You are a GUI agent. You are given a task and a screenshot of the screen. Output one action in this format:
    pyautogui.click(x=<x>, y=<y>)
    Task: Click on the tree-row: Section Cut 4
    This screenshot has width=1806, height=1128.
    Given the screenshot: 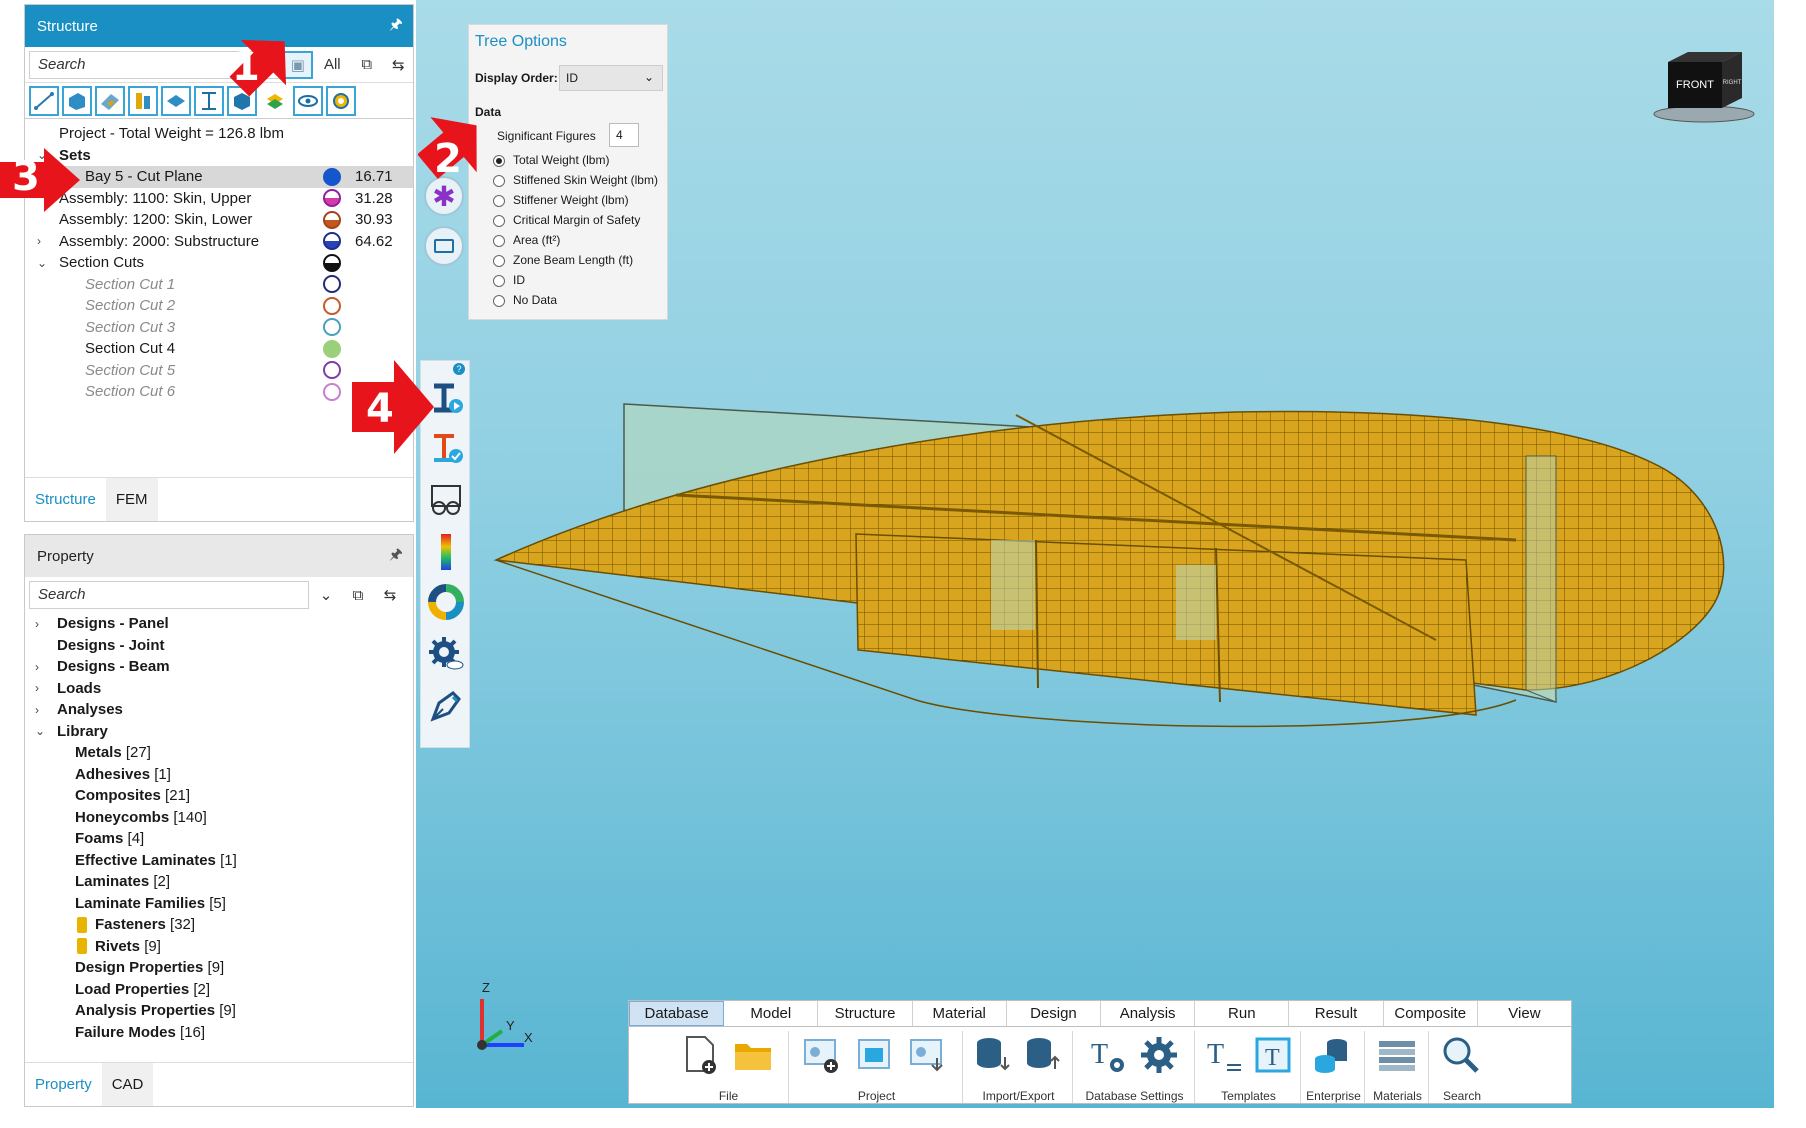 What is the action you would take?
    pyautogui.click(x=219, y=349)
    